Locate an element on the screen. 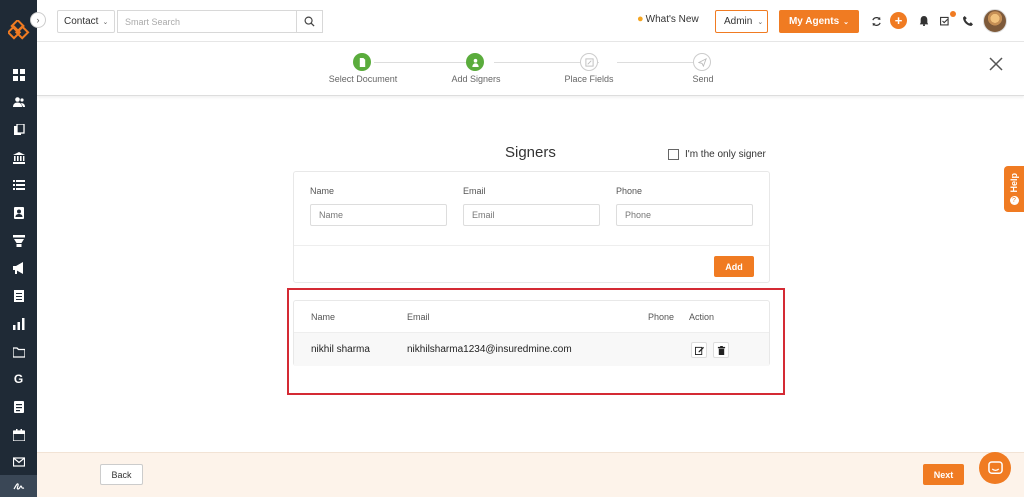 This screenshot has height=497, width=1024. table-header-email: Email is located at coordinates (418, 317).